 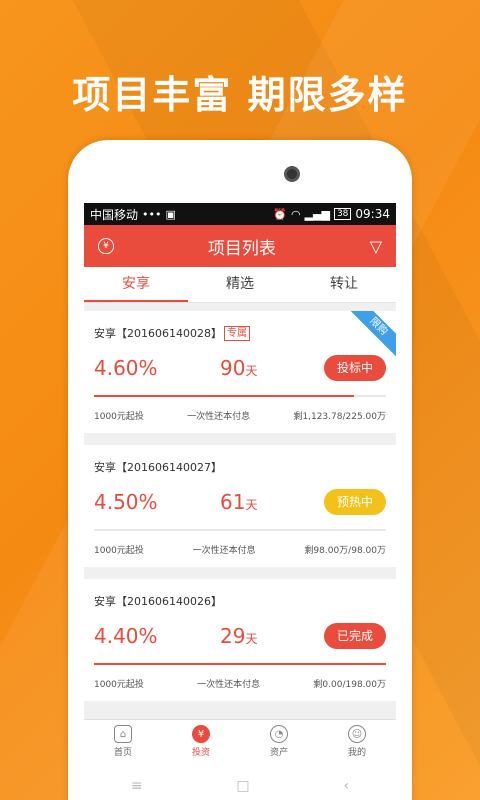 What do you see at coordinates (233, 502) in the screenshot?
I see `days-value: 61` at bounding box center [233, 502].